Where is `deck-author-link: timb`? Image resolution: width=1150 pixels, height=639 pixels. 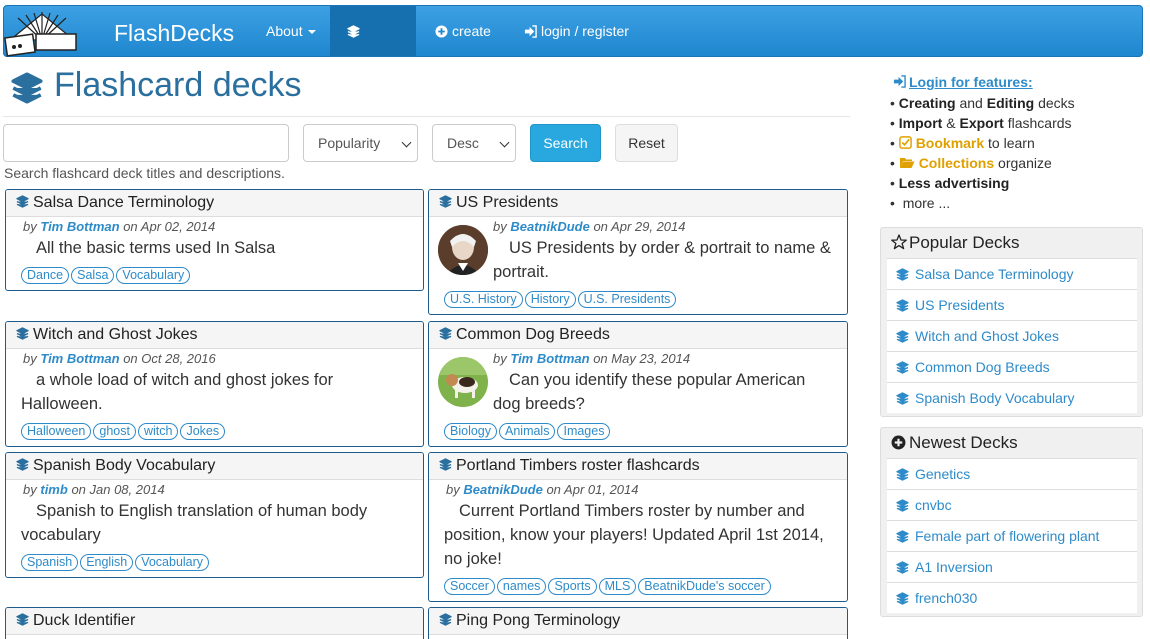
deck-author-link: timb is located at coordinates (53, 489).